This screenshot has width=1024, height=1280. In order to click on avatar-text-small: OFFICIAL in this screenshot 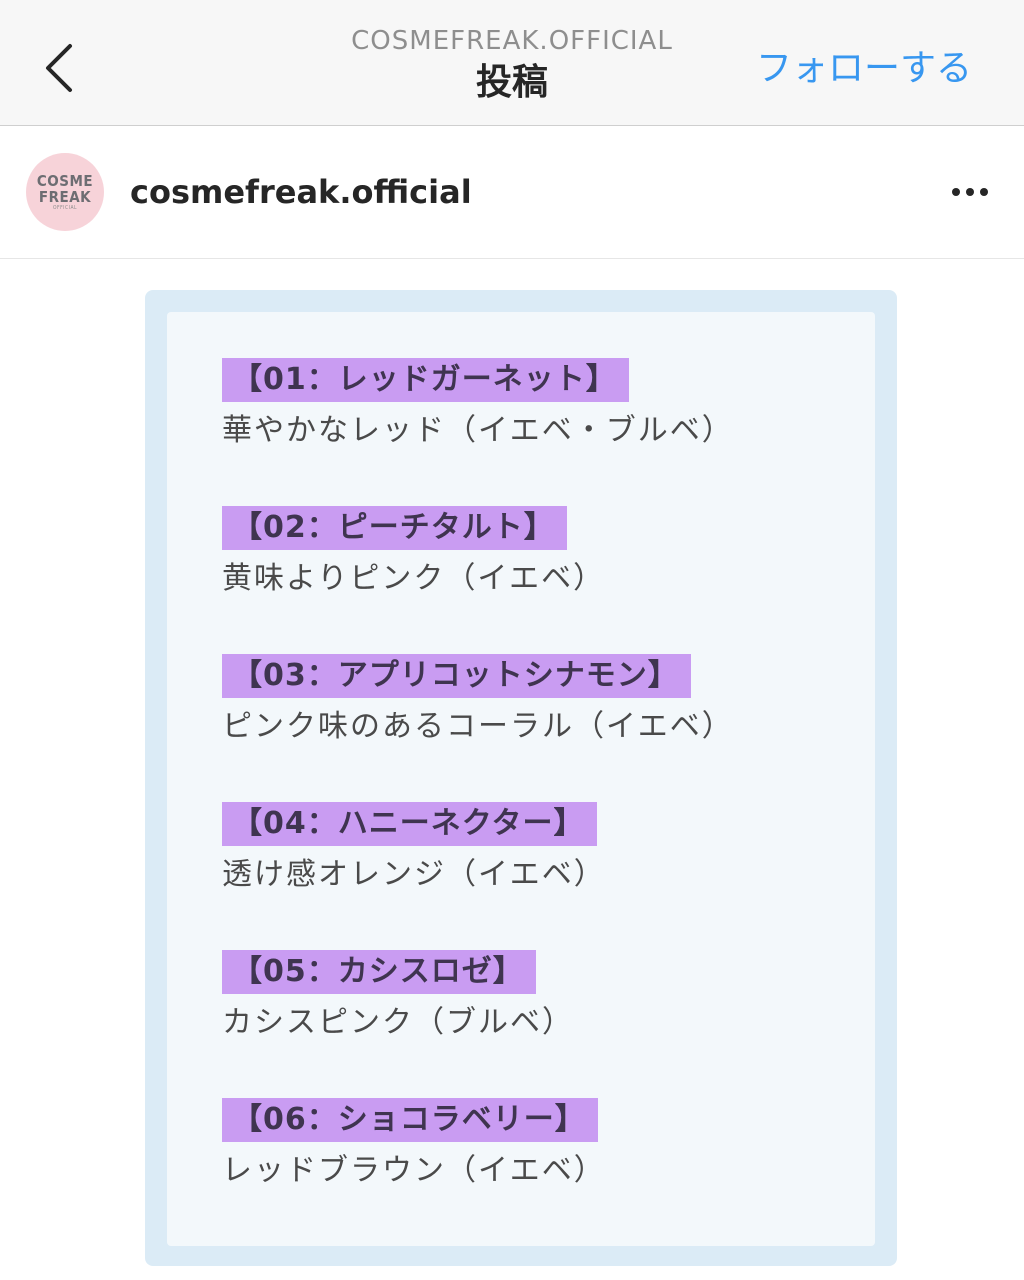, I will do `click(65, 208)`.